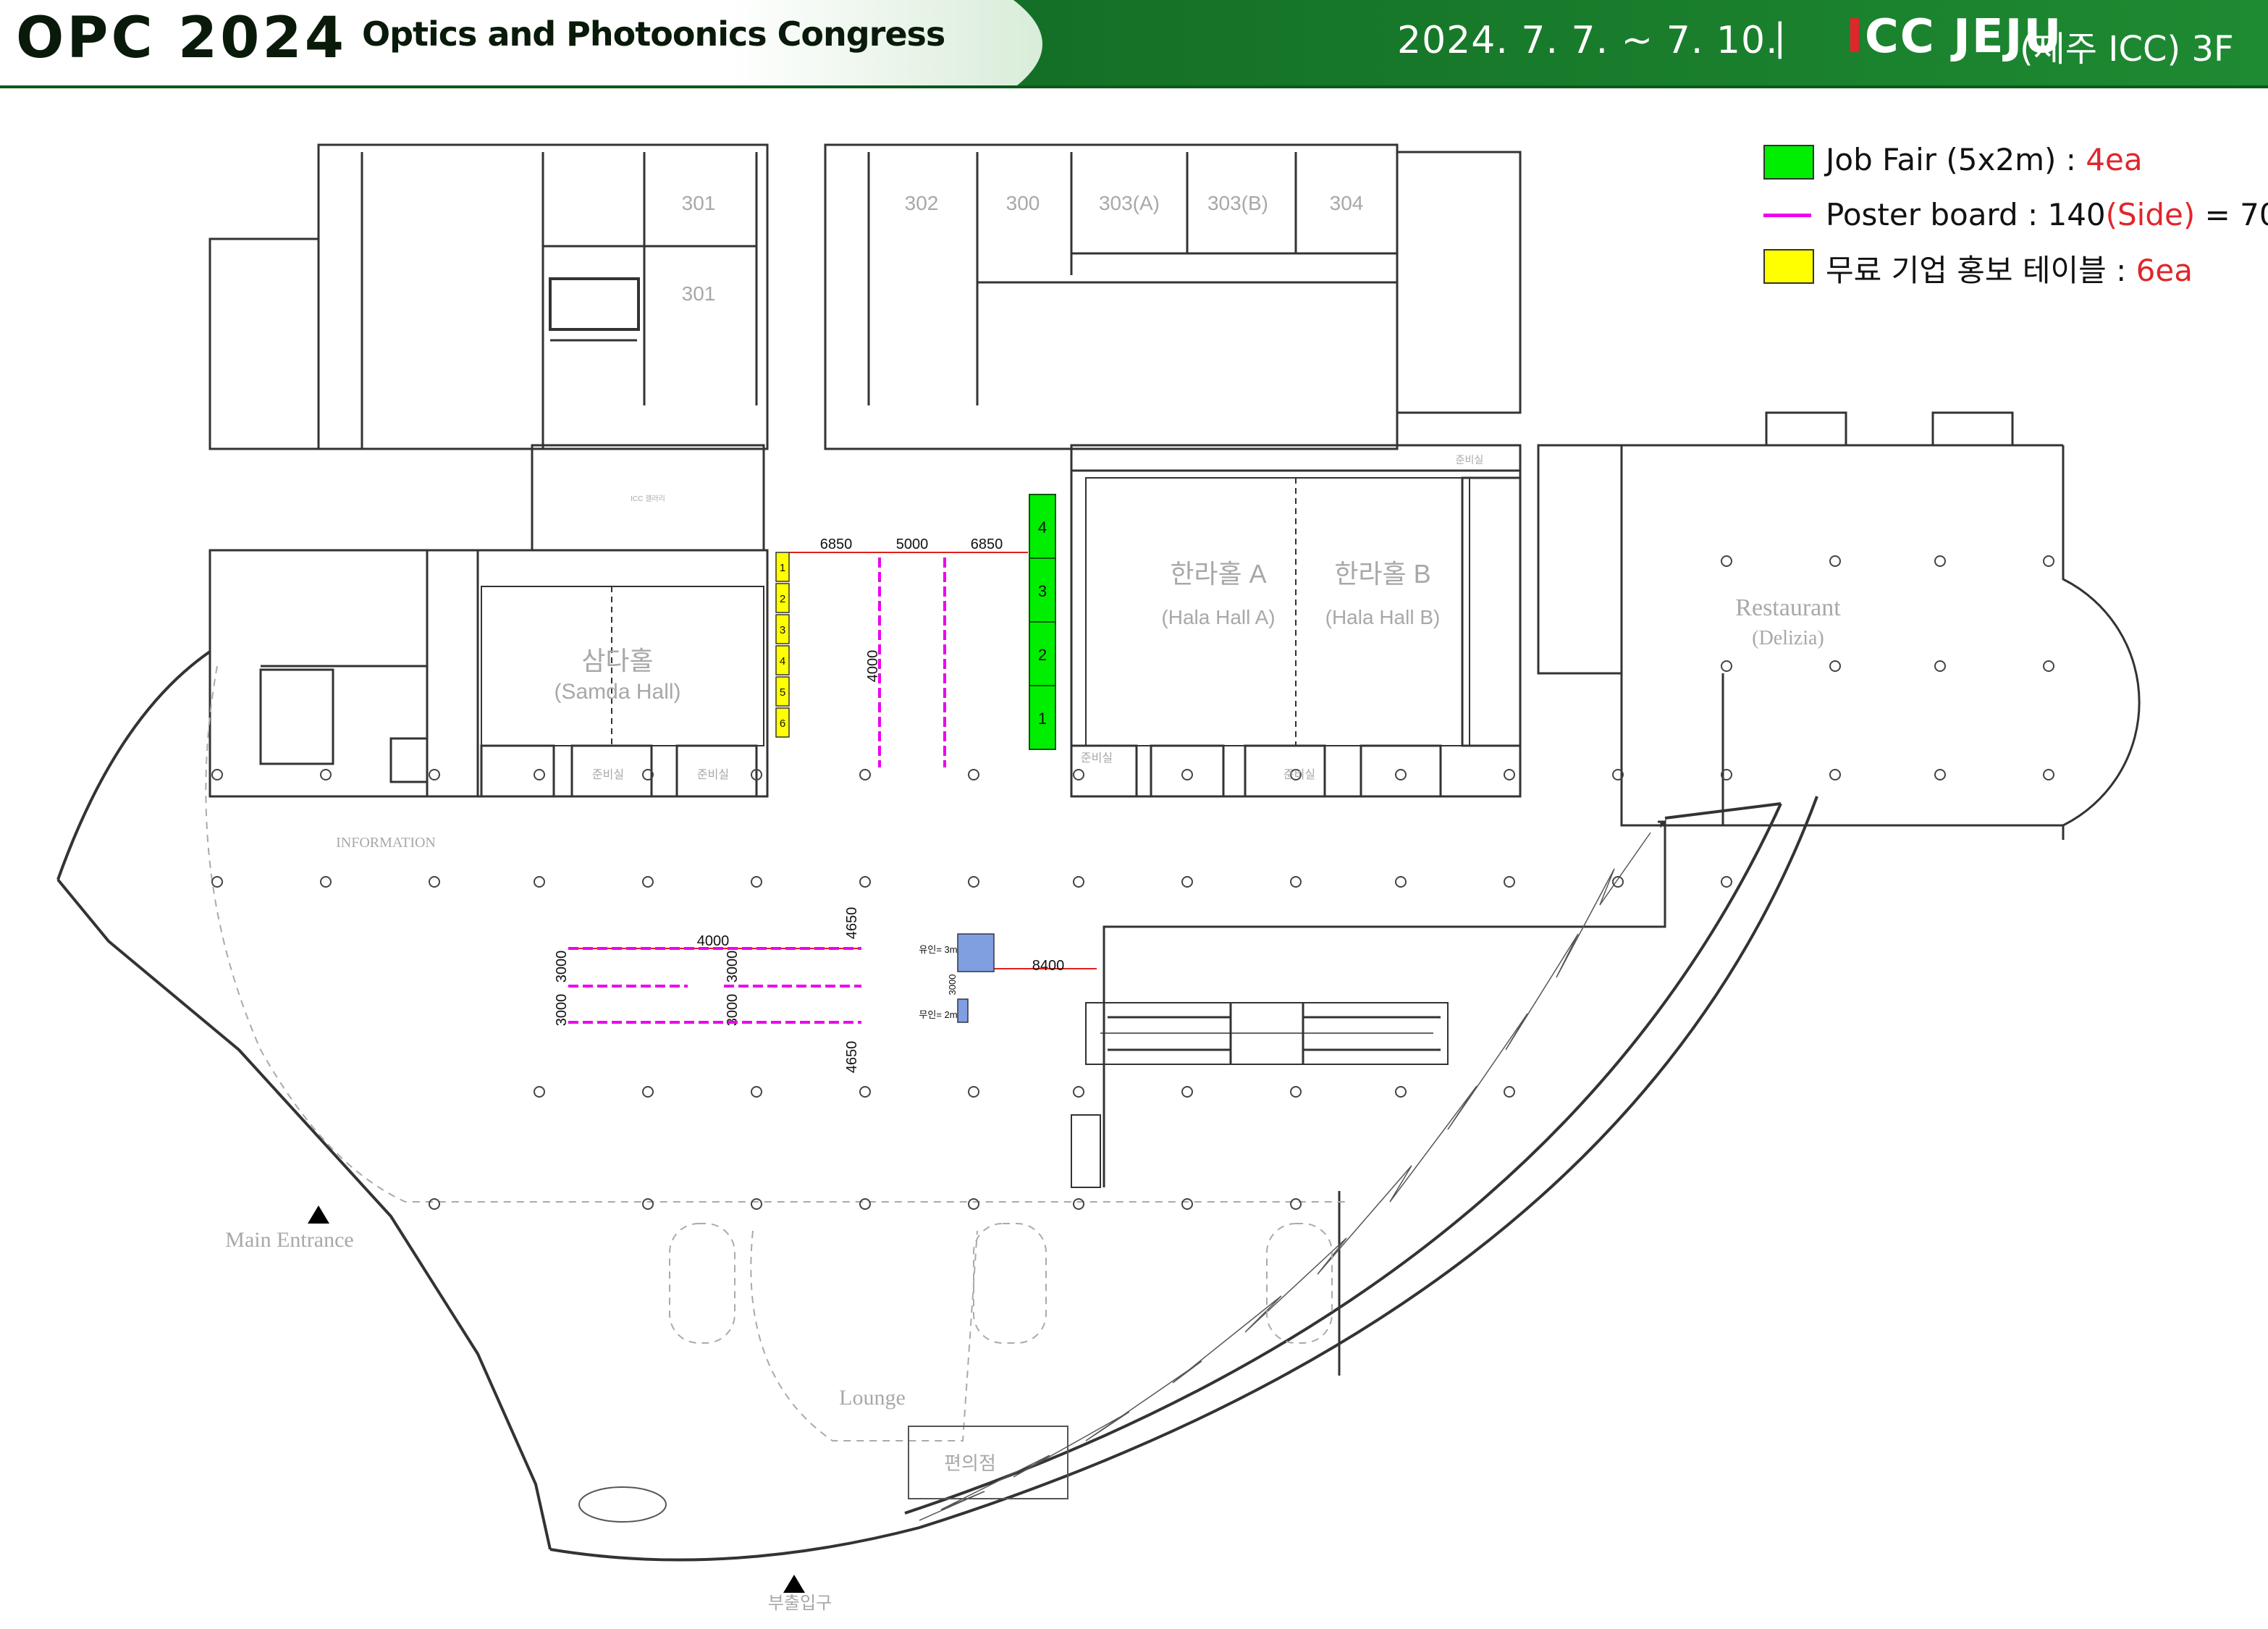  What do you see at coordinates (1111, 296) in the screenshot?
I see `wall-block-north-center` at bounding box center [1111, 296].